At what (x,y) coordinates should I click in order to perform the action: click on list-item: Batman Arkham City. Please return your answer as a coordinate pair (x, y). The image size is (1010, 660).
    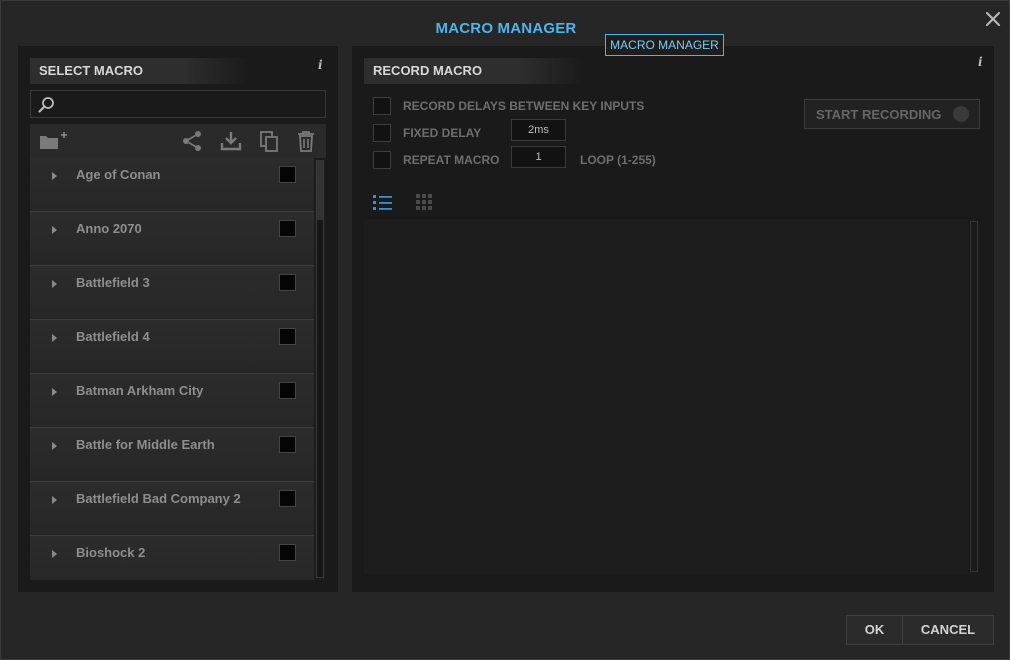
    Looking at the image, I should click on (172, 401).